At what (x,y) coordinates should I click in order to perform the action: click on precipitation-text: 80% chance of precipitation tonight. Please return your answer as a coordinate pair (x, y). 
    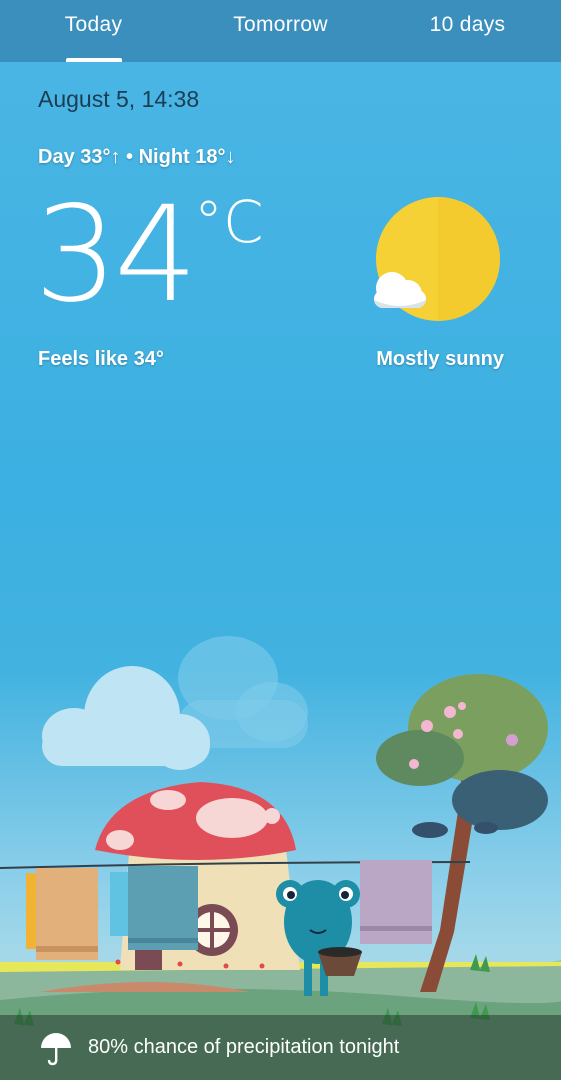
    Looking at the image, I should click on (244, 1047).